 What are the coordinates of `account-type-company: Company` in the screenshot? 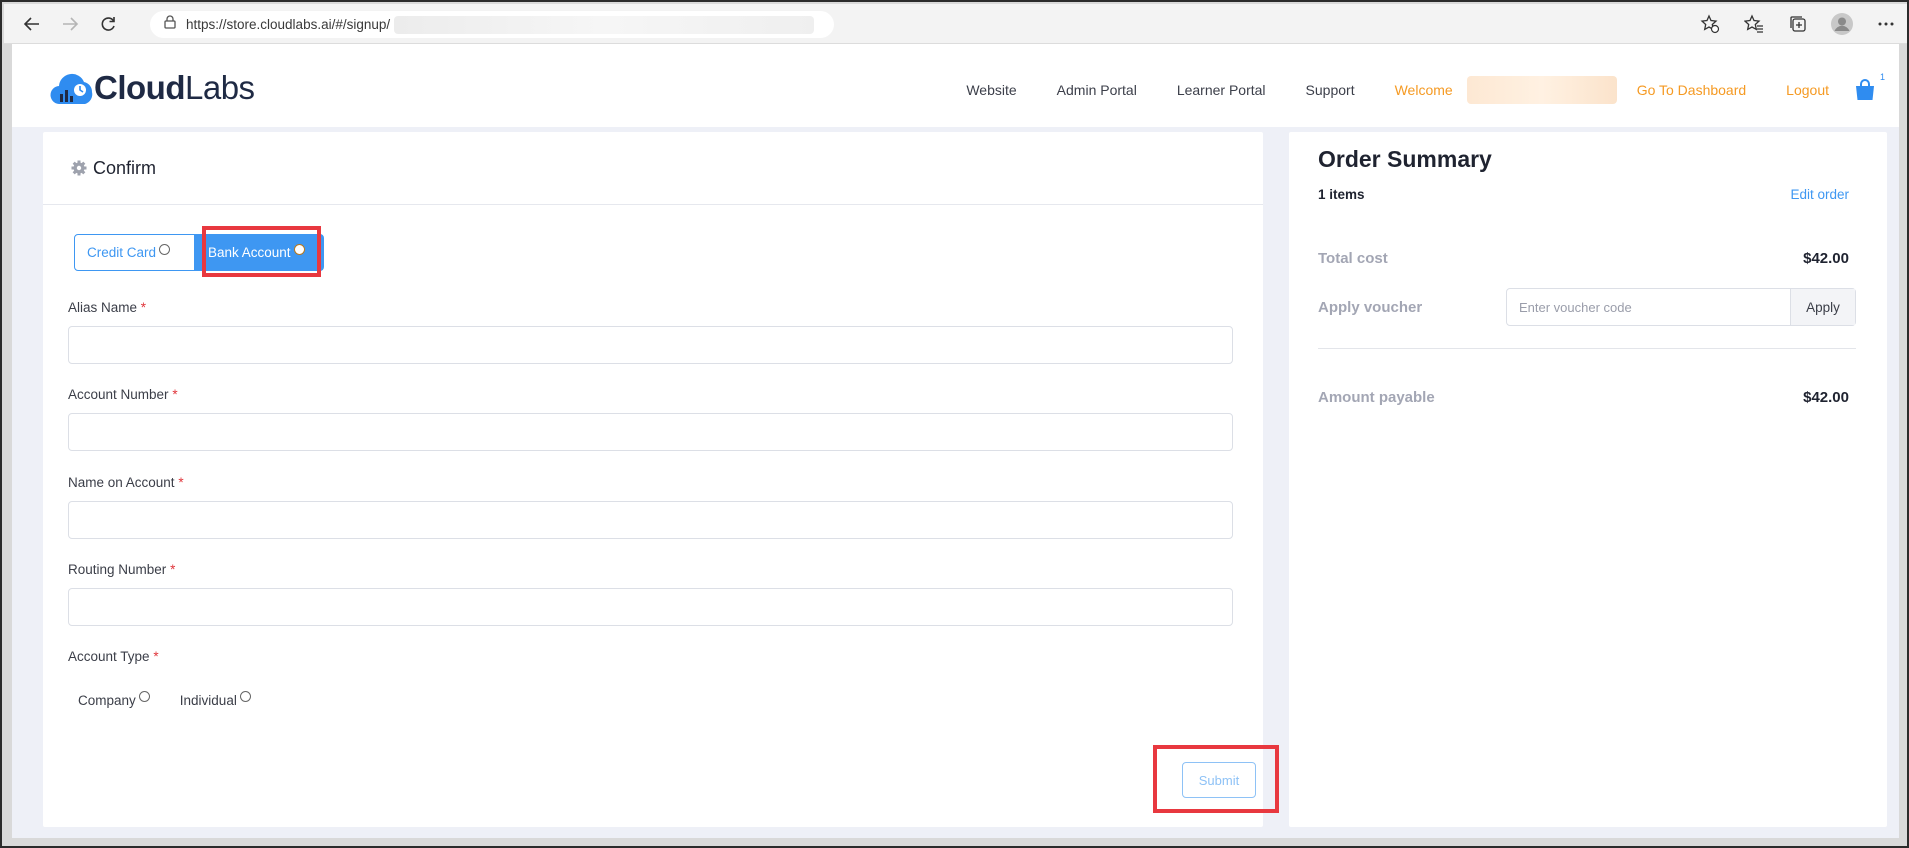 It's located at (114, 699).